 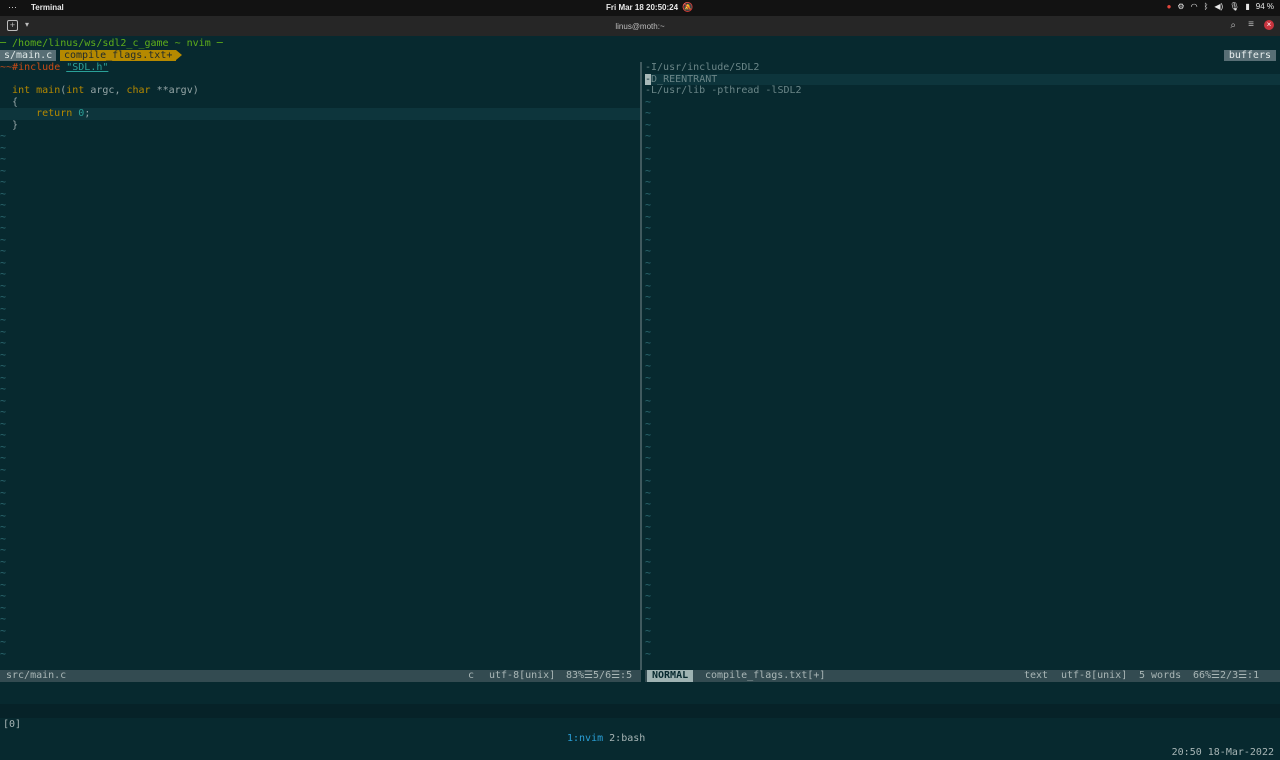 I want to click on mic-icon: 🎙, so click(x=1234, y=6).